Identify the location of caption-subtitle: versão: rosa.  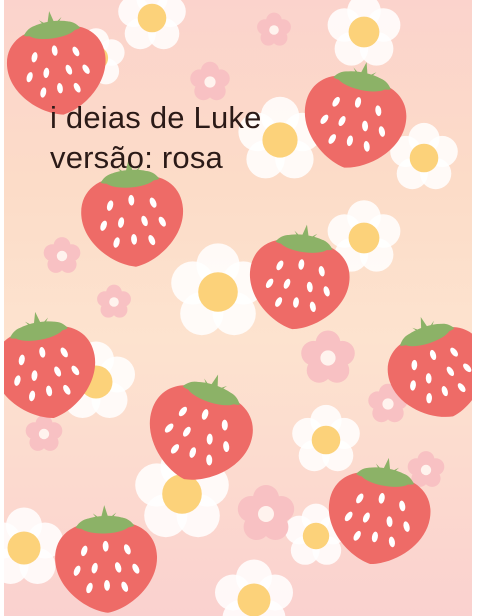
(136, 157).